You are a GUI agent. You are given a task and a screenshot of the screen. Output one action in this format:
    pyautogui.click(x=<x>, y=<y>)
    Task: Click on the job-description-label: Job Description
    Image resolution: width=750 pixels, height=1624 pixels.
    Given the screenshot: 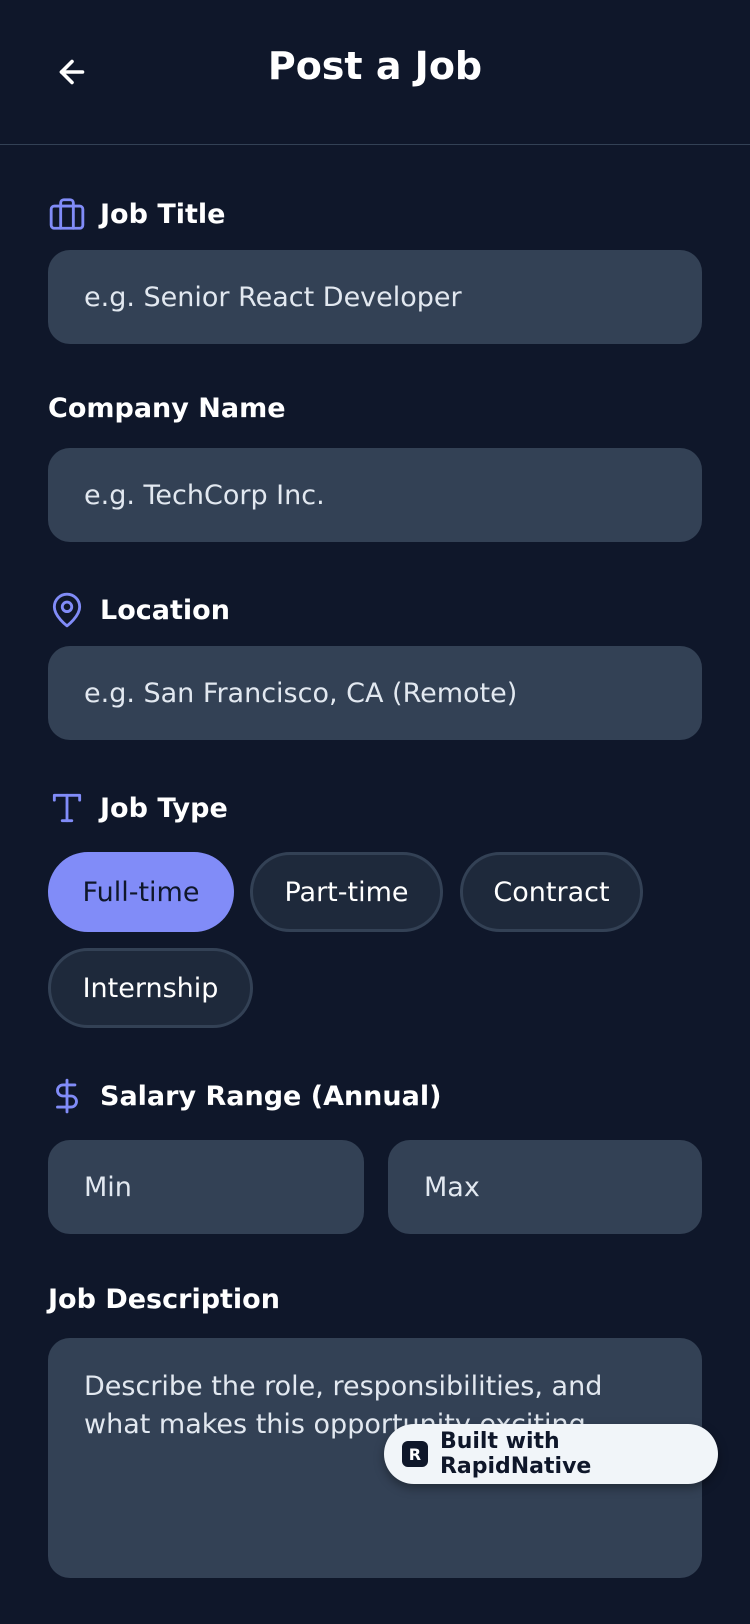 What is the action you would take?
    pyautogui.click(x=164, y=1299)
    